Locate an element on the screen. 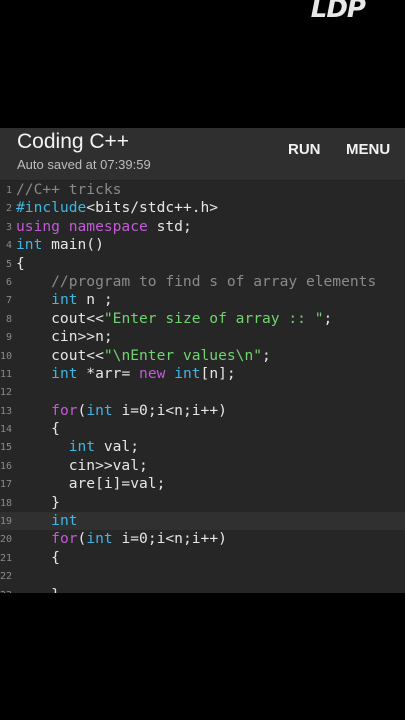 The image size is (405, 720). code-text: cin>>n; is located at coordinates (64, 337).